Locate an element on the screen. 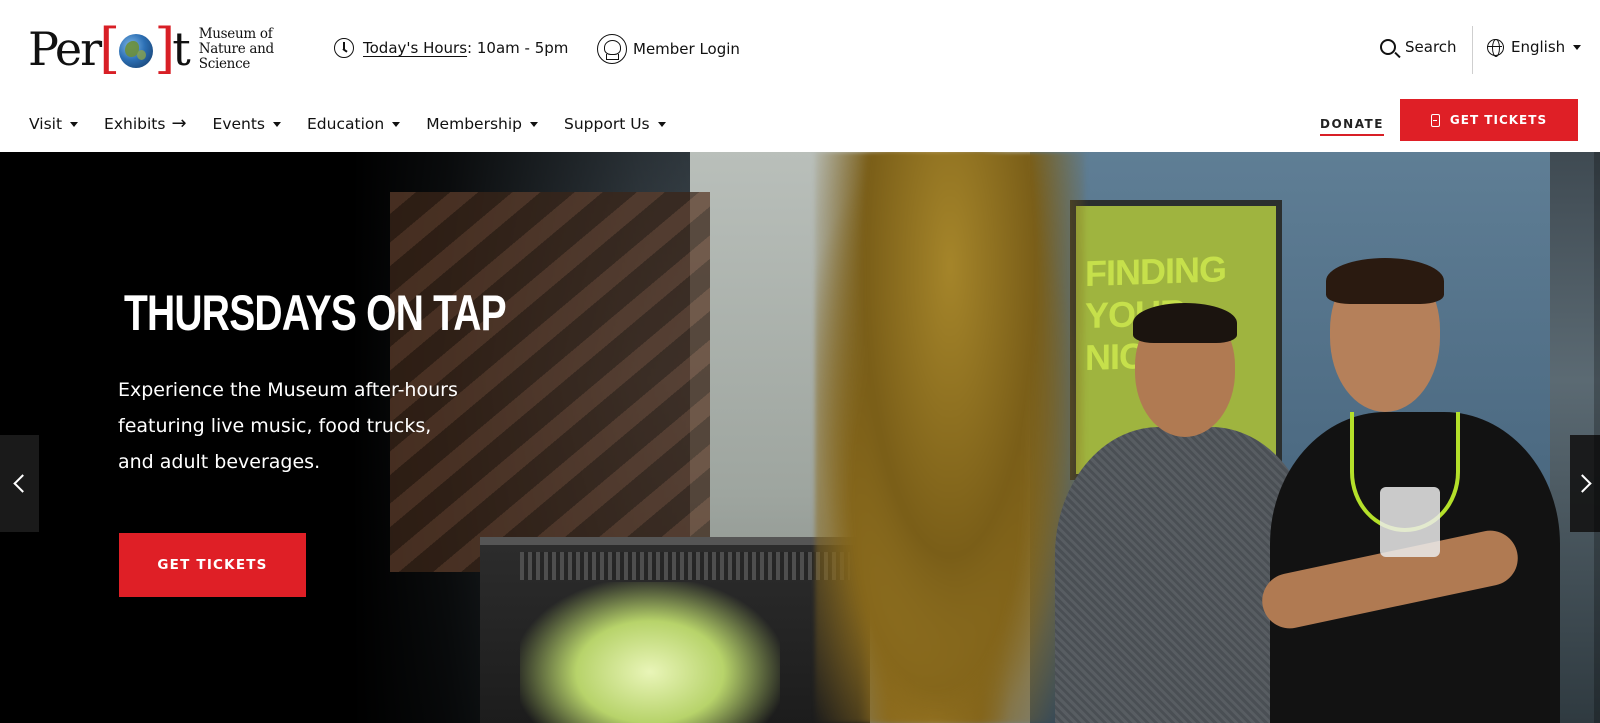  header-divider is located at coordinates (1472, 50).